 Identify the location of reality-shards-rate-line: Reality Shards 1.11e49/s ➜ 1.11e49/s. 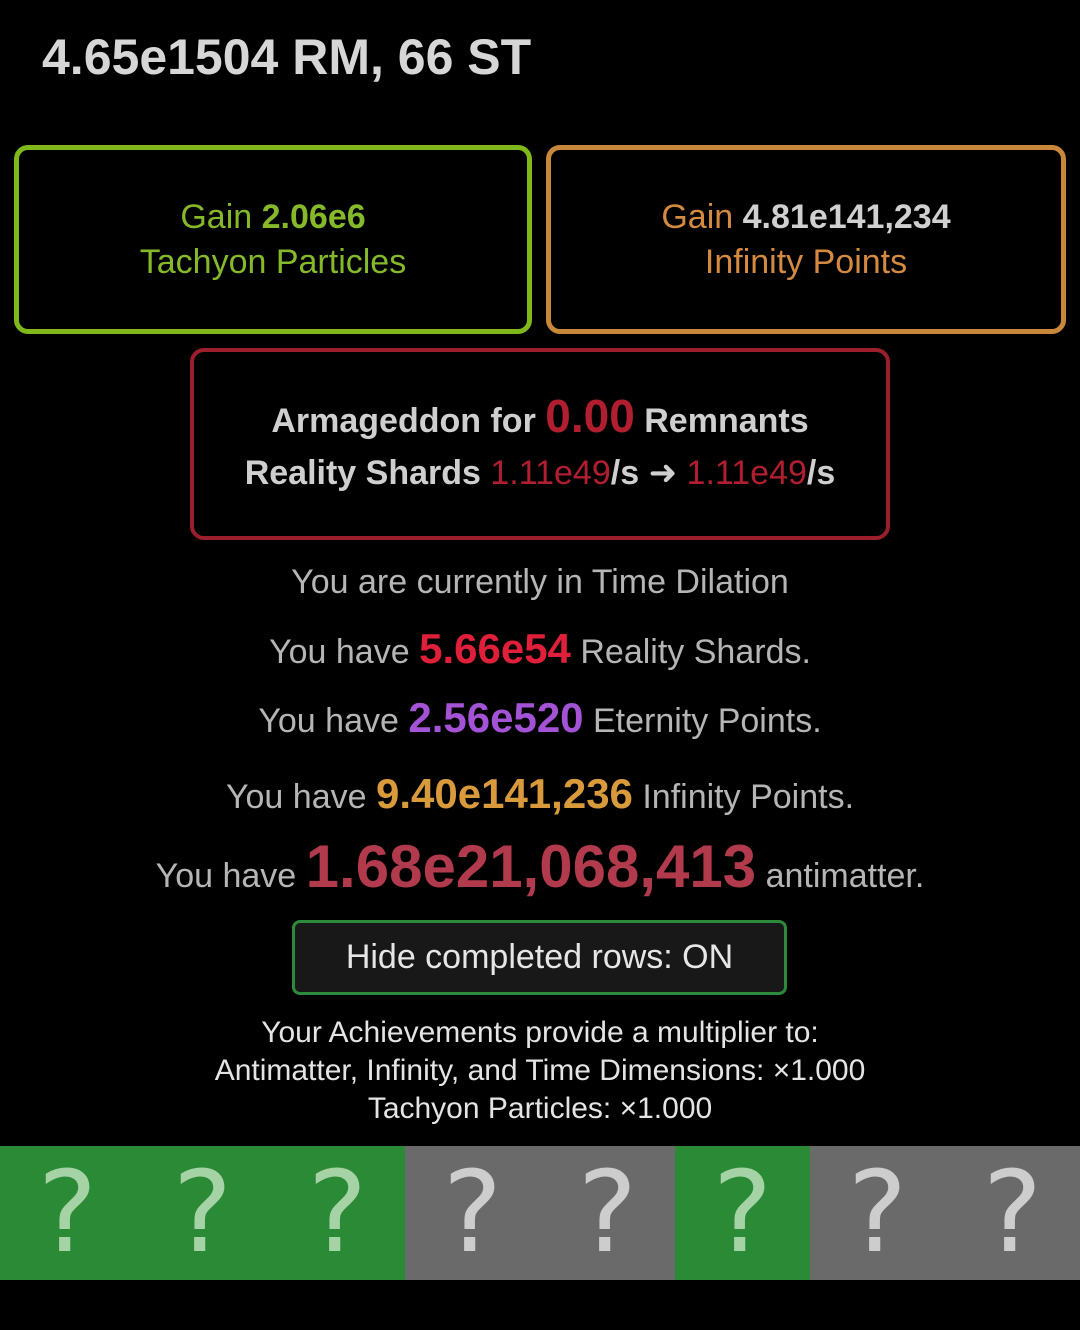
(540, 473).